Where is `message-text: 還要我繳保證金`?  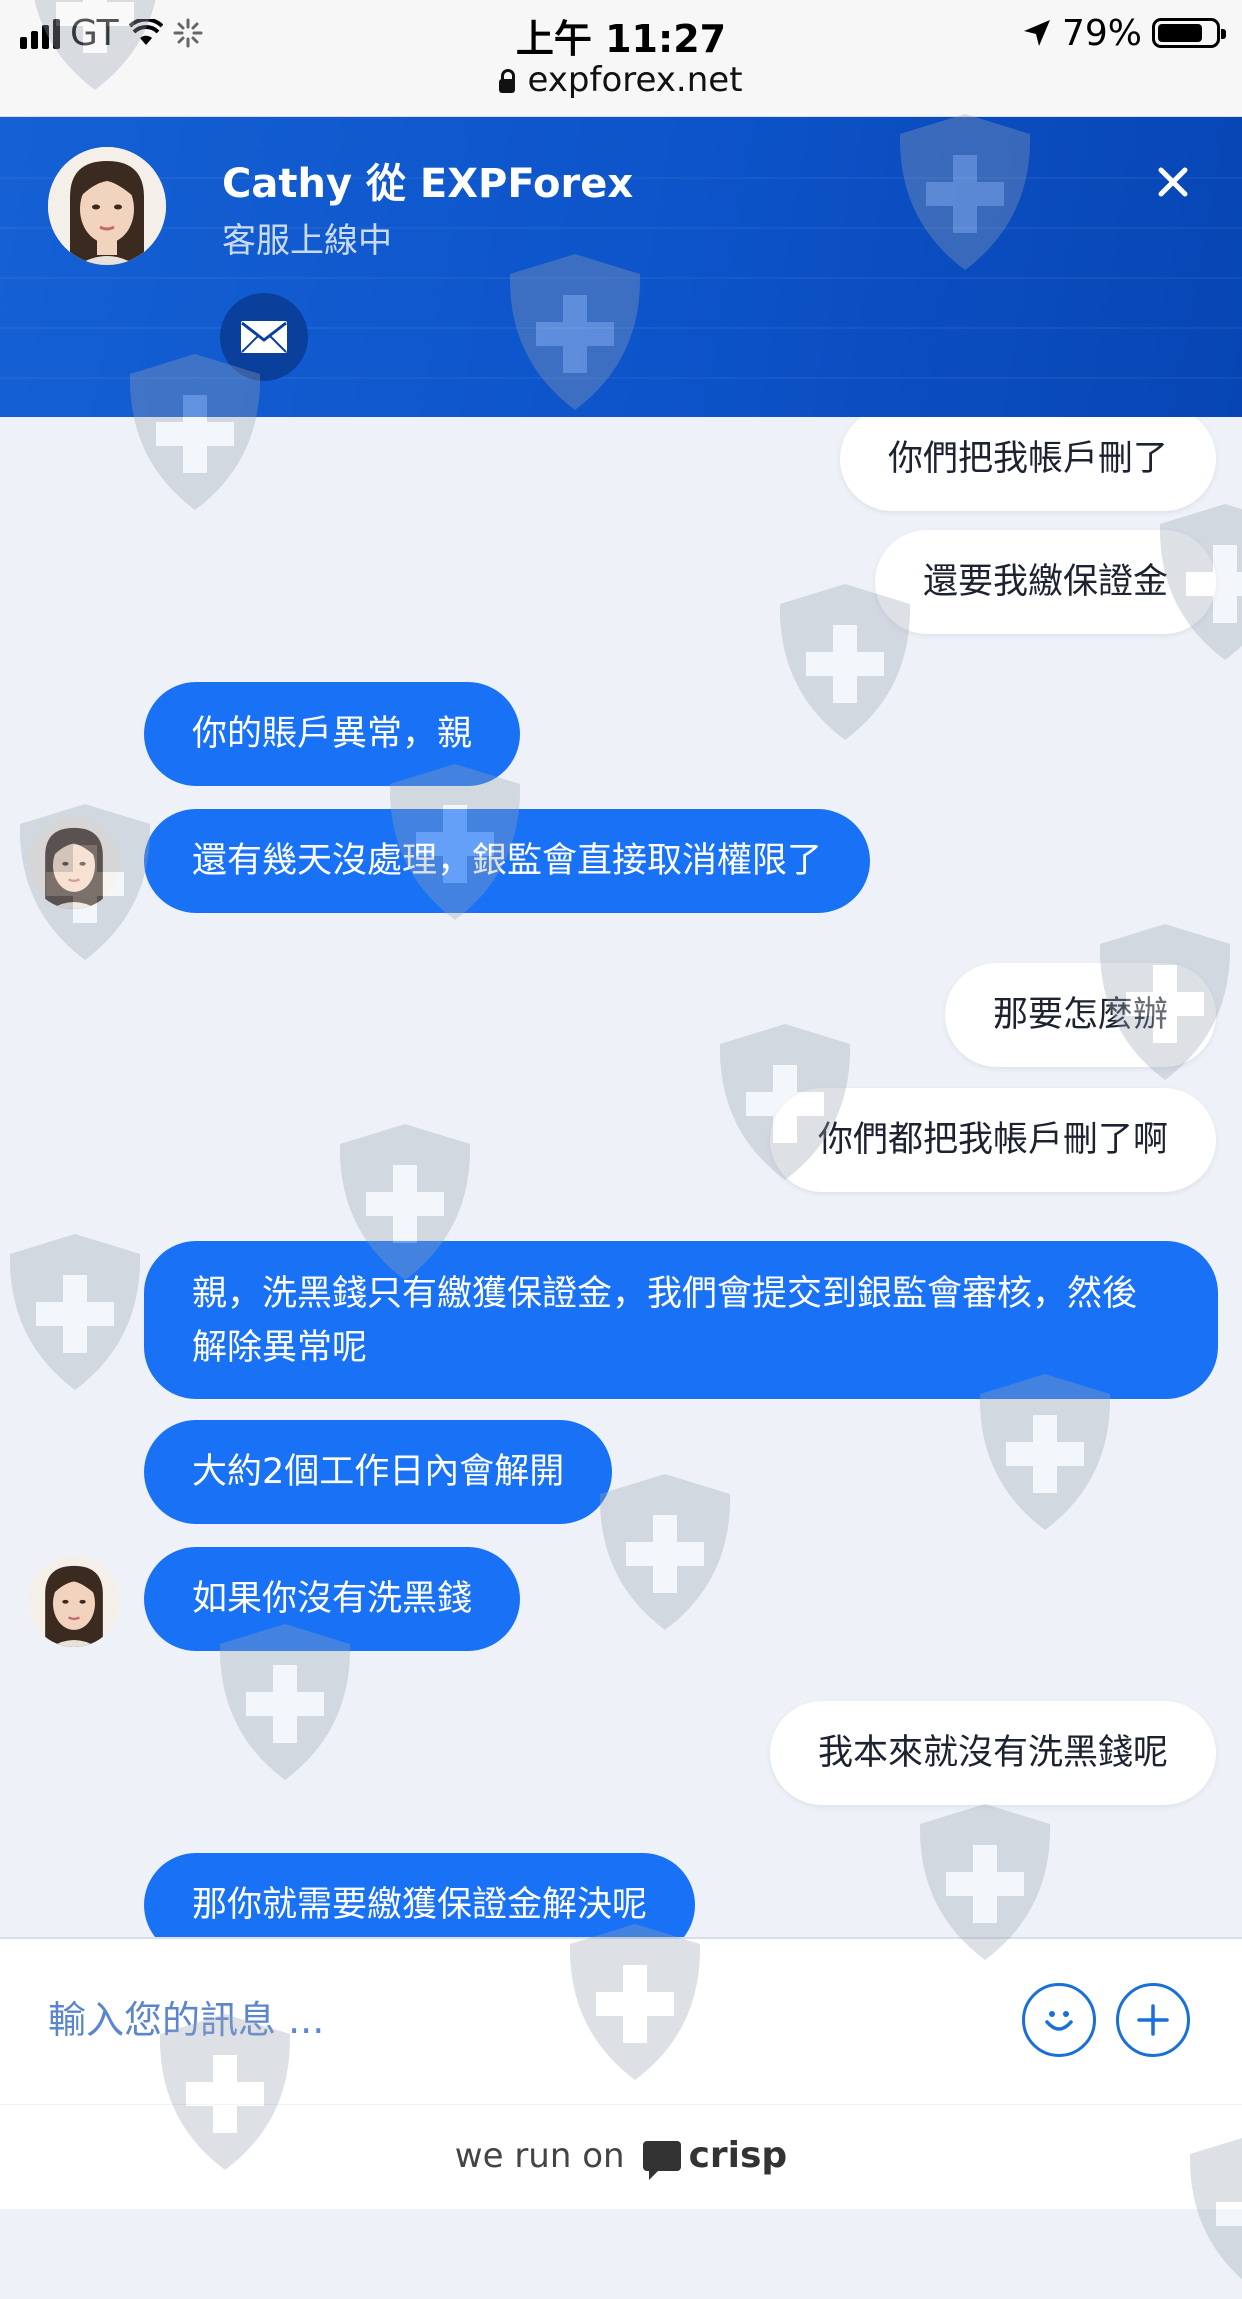
message-text: 還要我繳保證金 is located at coordinates (1045, 582).